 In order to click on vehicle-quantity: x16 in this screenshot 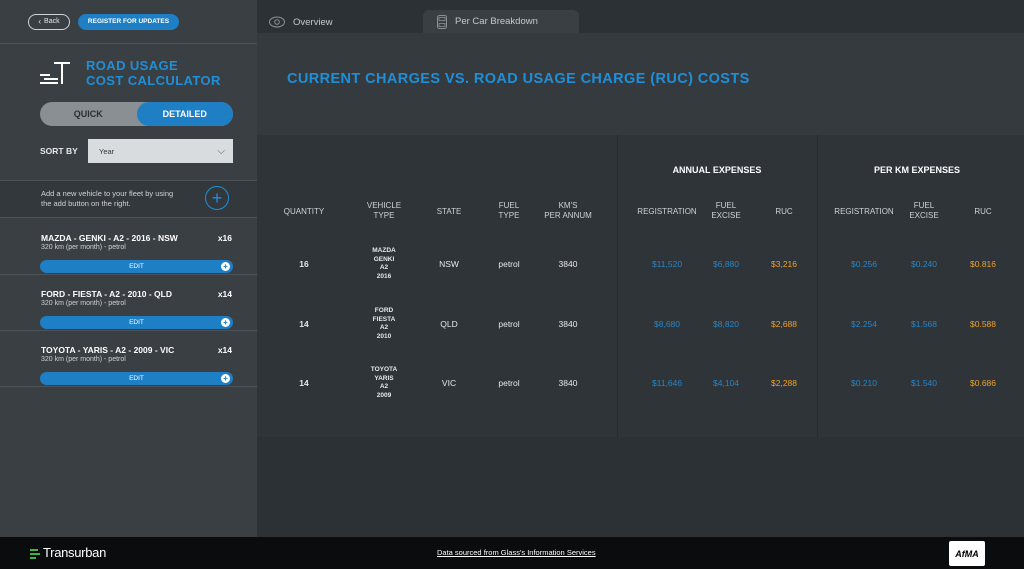, I will do `click(224, 238)`.